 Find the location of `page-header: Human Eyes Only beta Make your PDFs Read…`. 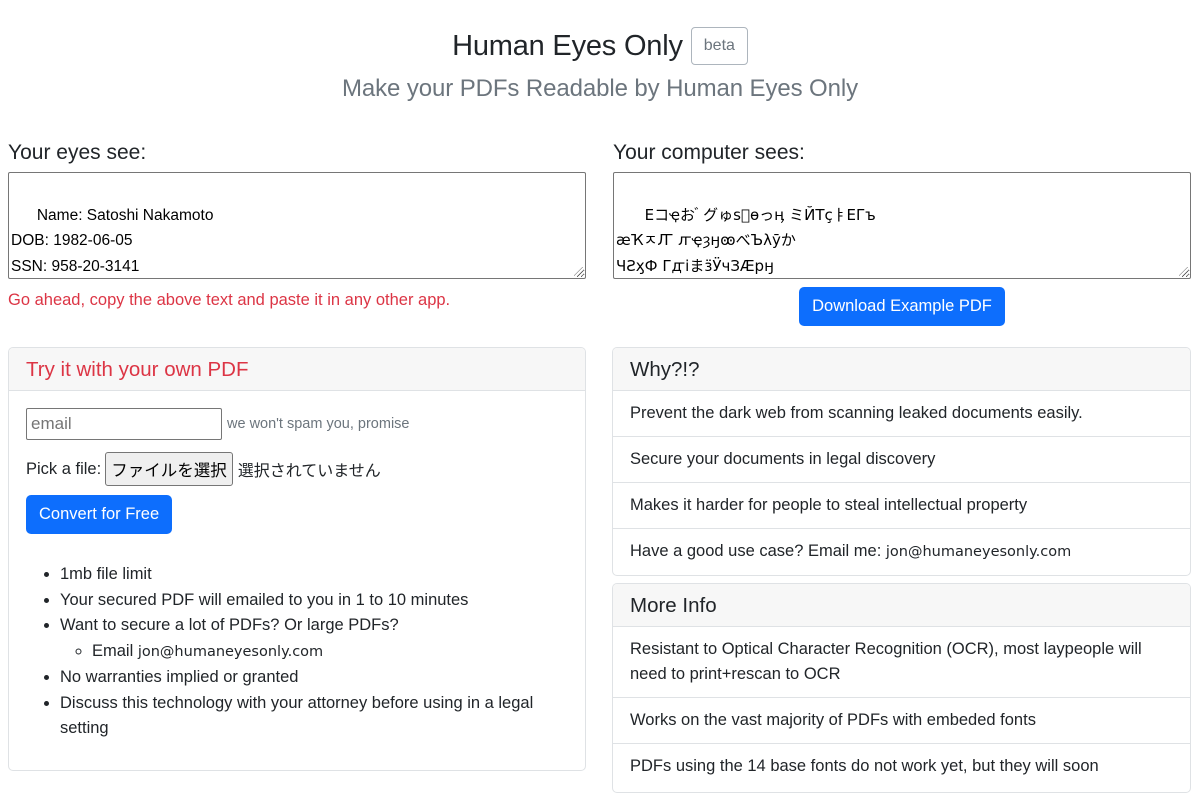

page-header: Human Eyes Only beta Make your PDFs Read… is located at coordinates (600, 51).